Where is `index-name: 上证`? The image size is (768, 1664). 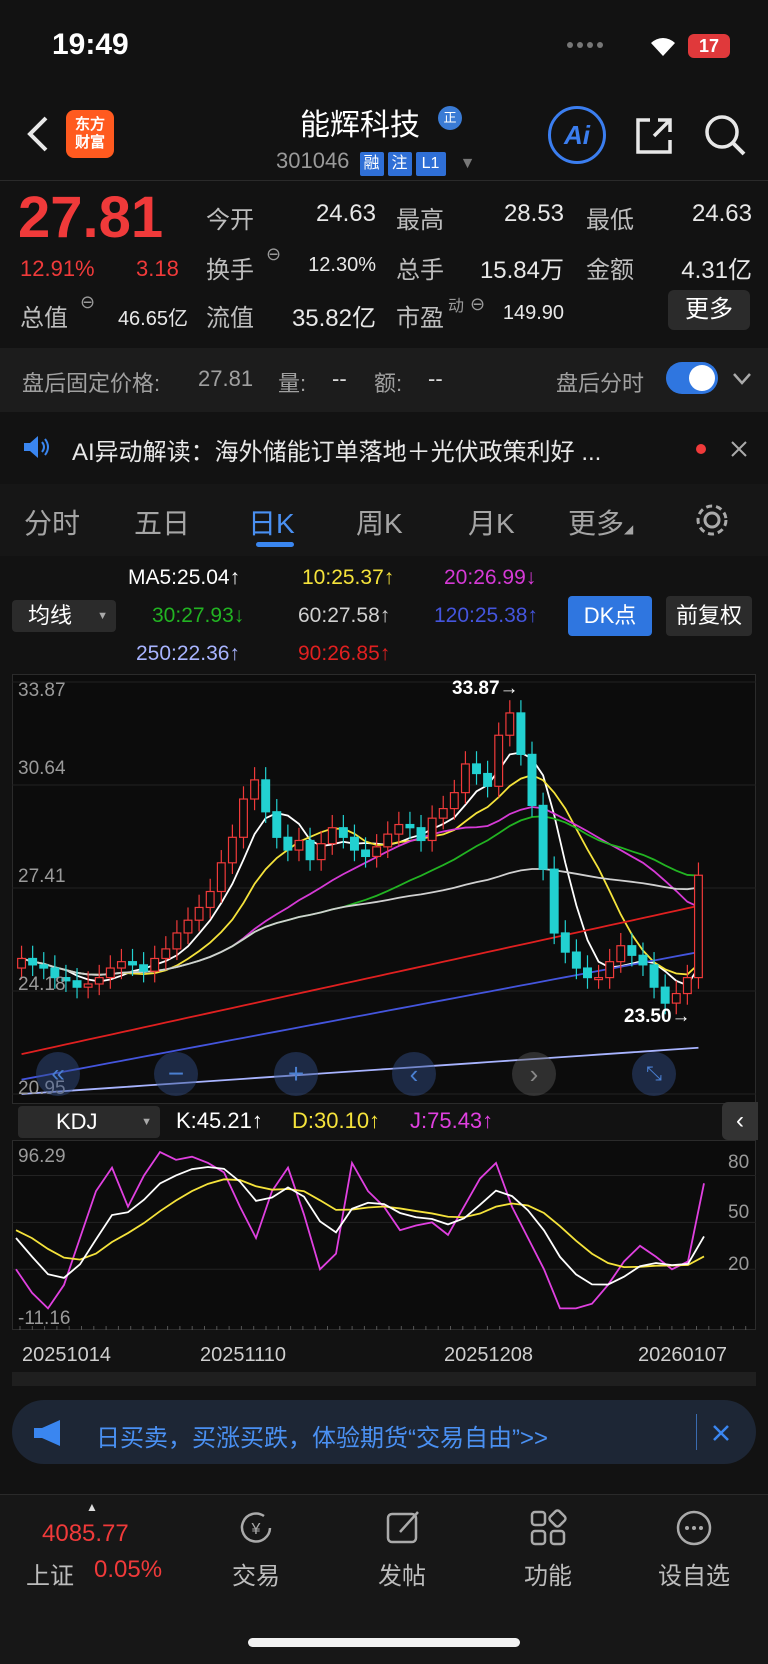 index-name: 上证 is located at coordinates (50, 1573).